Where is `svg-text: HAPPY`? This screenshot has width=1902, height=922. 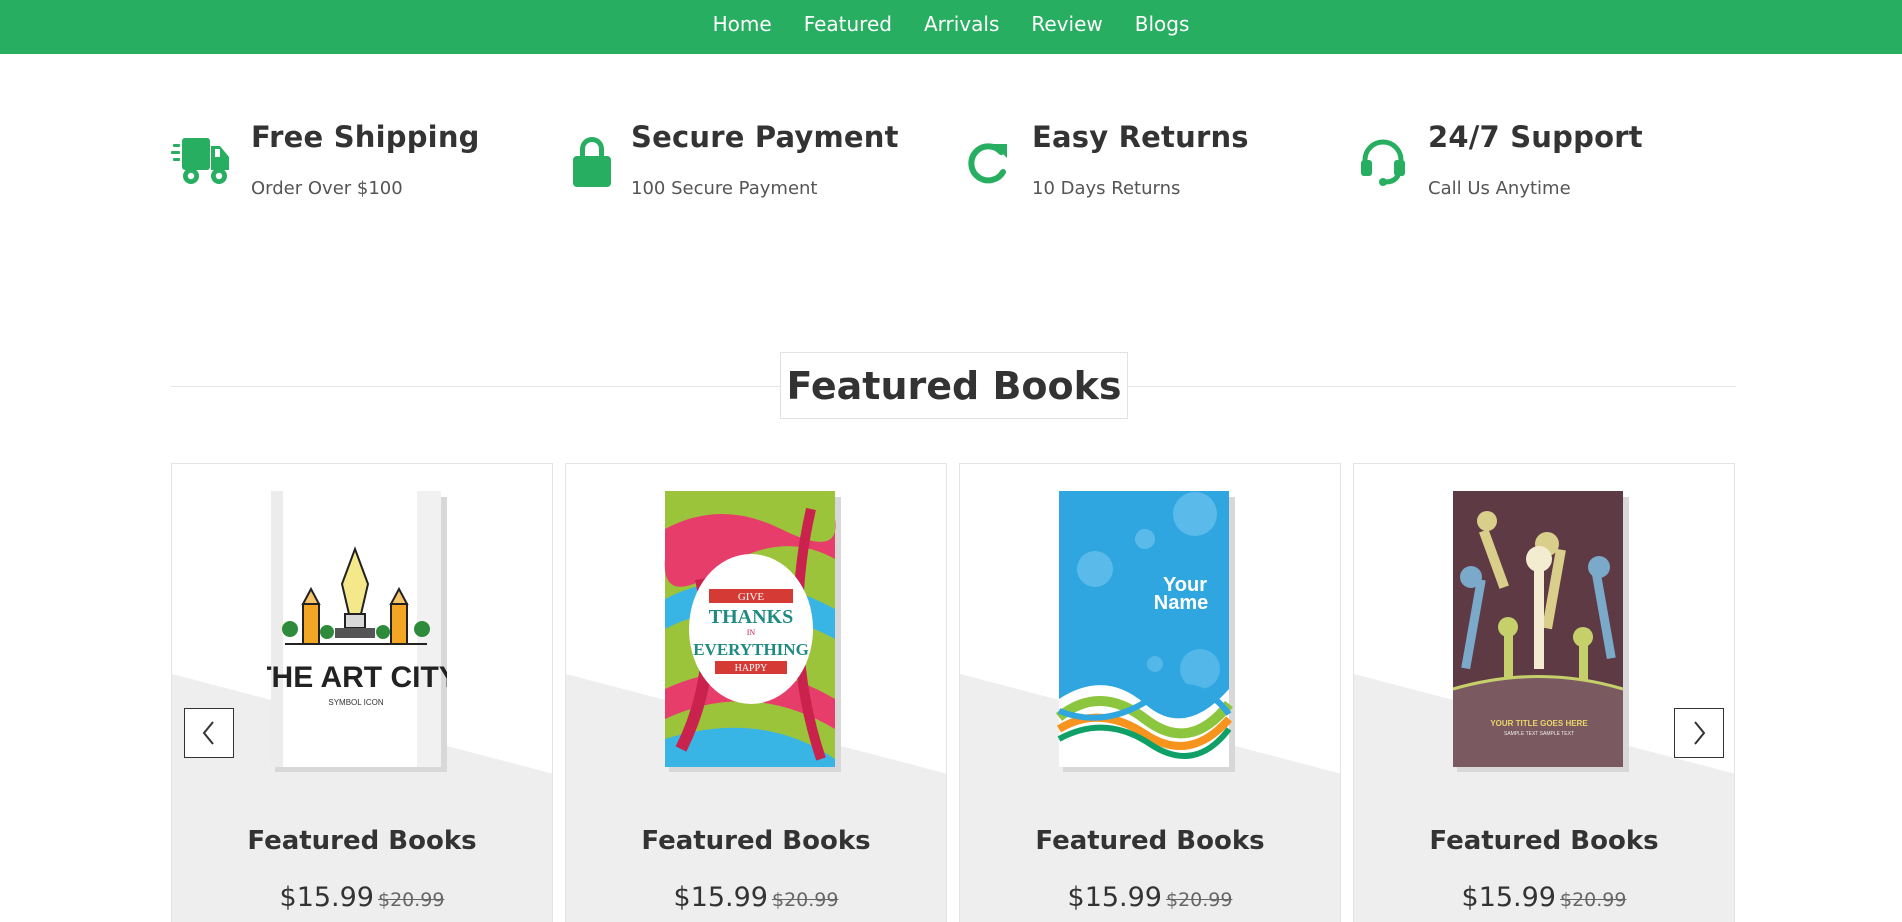
svg-text: HAPPY is located at coordinates (751, 668).